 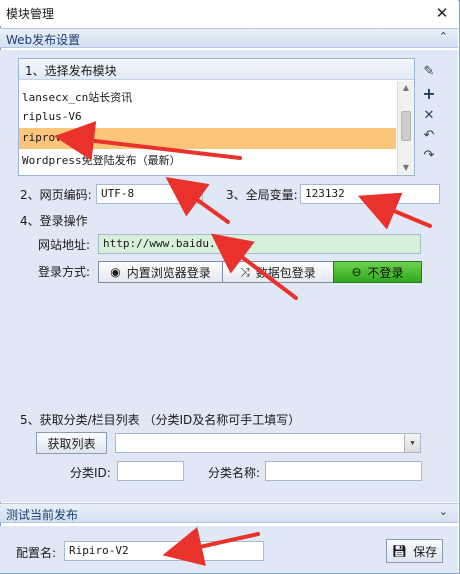 What do you see at coordinates (343, 471) in the screenshot?
I see `category-name-input` at bounding box center [343, 471].